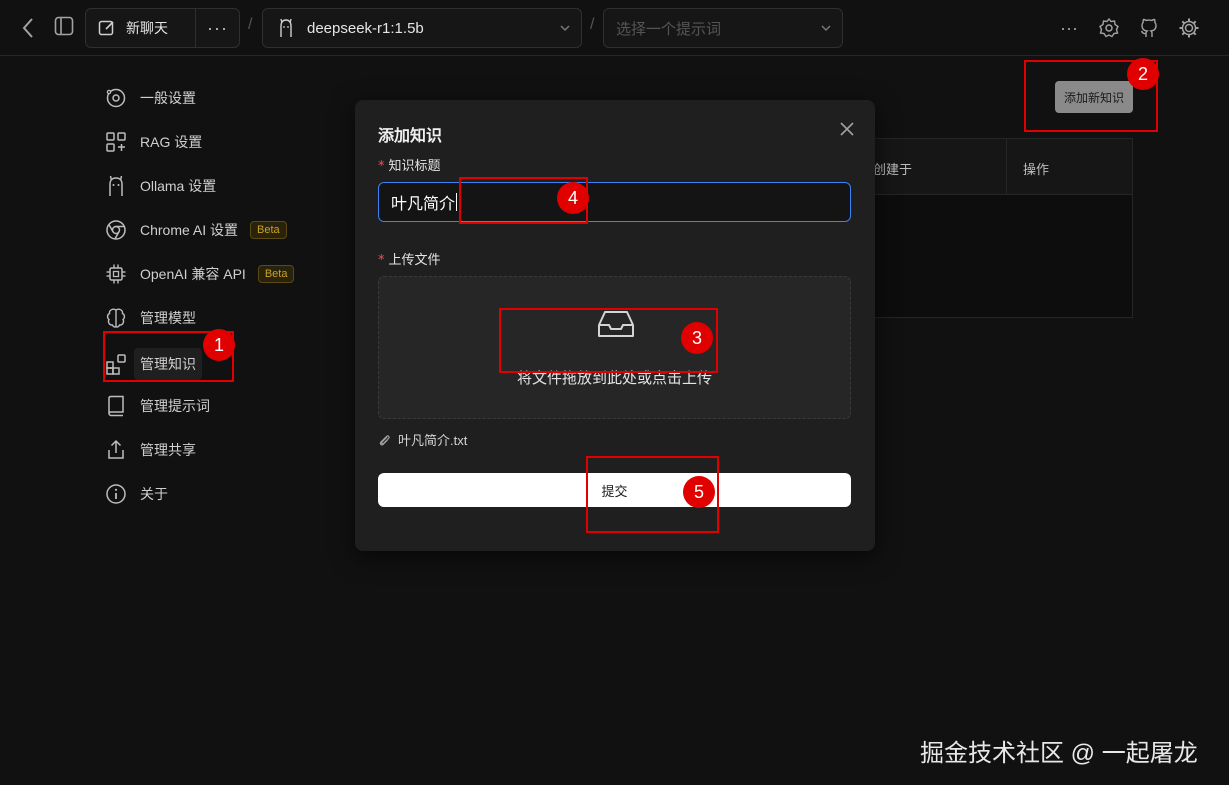 The width and height of the screenshot is (1229, 785). I want to click on new-chat-button: 新聊天, so click(141, 28).